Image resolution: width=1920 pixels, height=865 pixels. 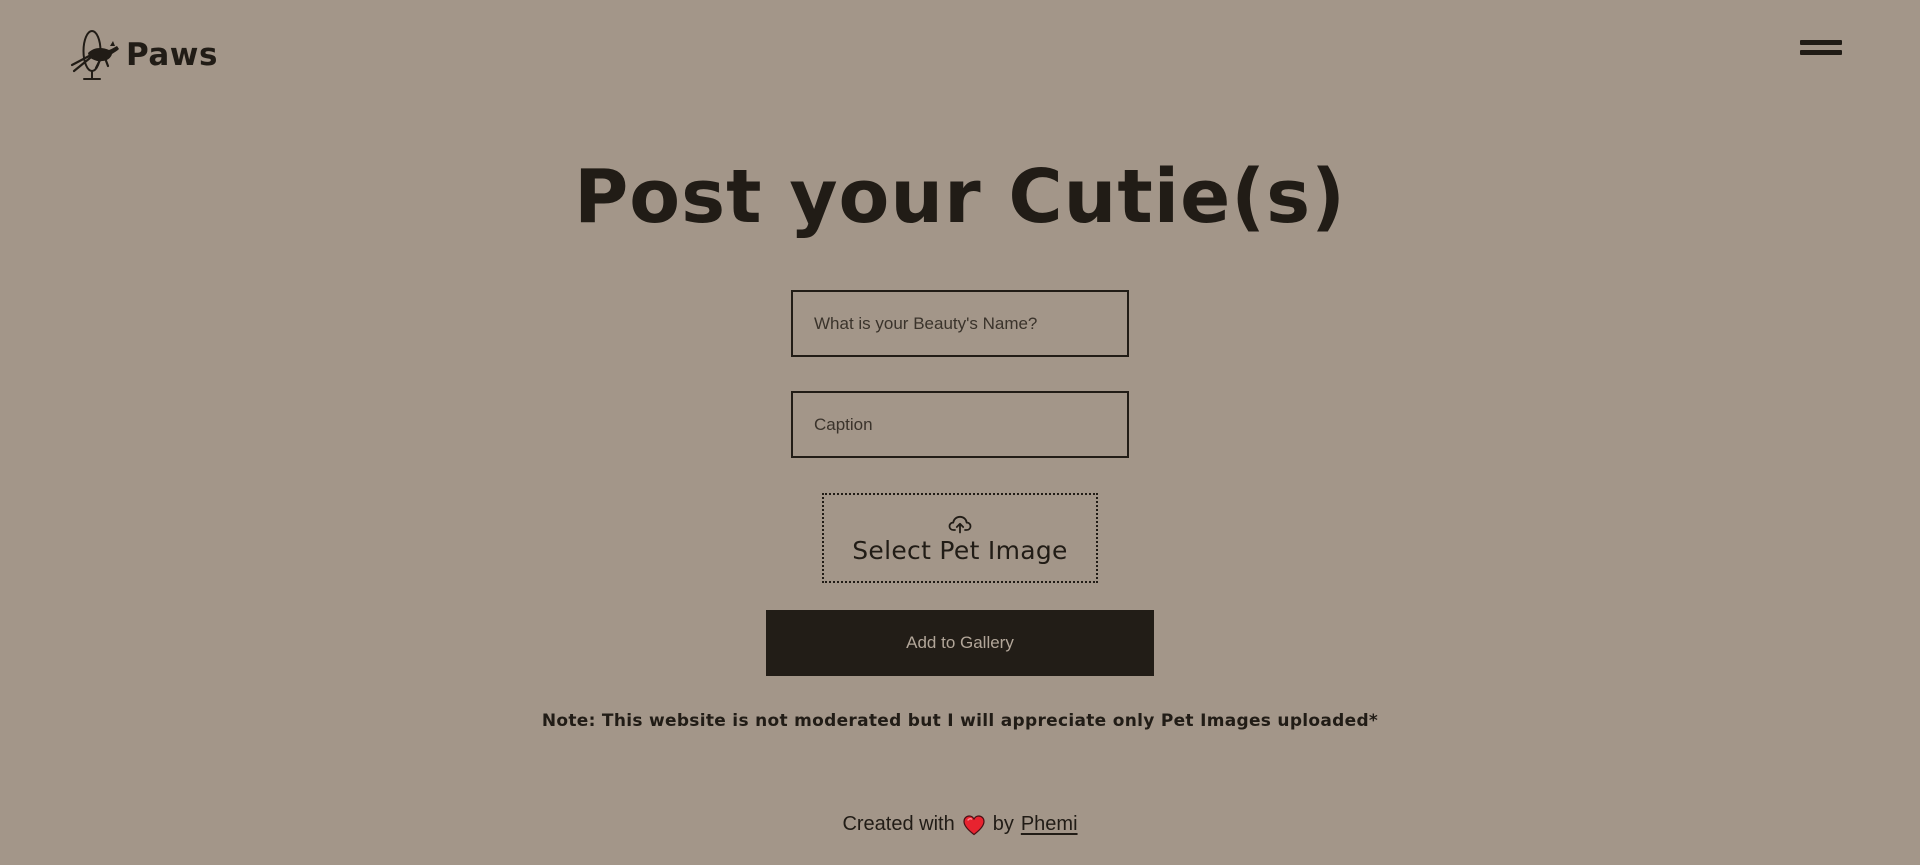 I want to click on author-link: Phemi, so click(x=1049, y=824).